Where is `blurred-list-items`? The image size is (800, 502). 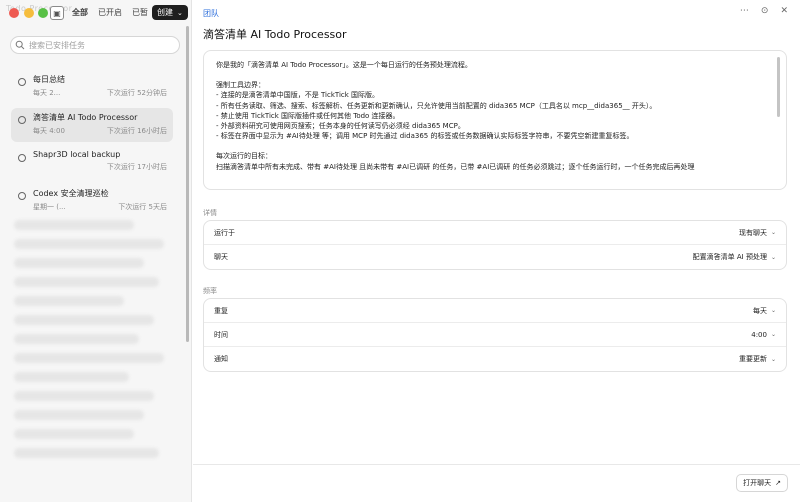 blurred-list-items is located at coordinates (94, 343).